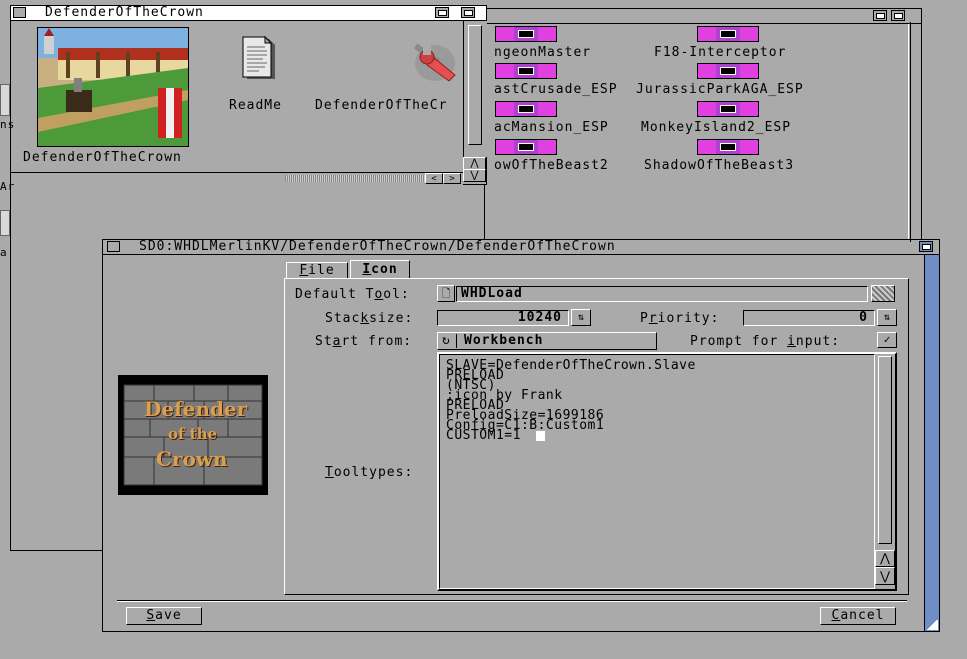 The image size is (967, 659). I want to click on game-disk-label: ngeonMaster, so click(542, 52).